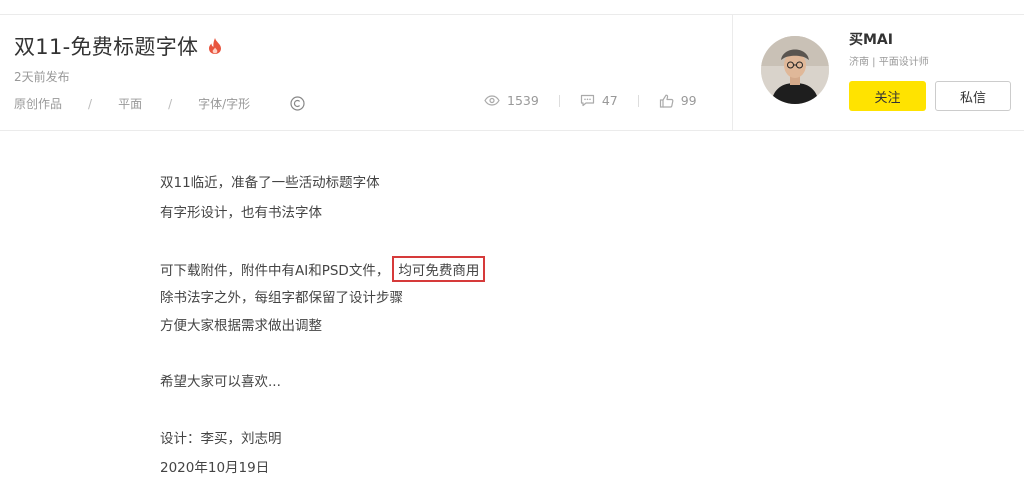 The width and height of the screenshot is (1024, 485). I want to click on views-stat: 1539, so click(511, 100).